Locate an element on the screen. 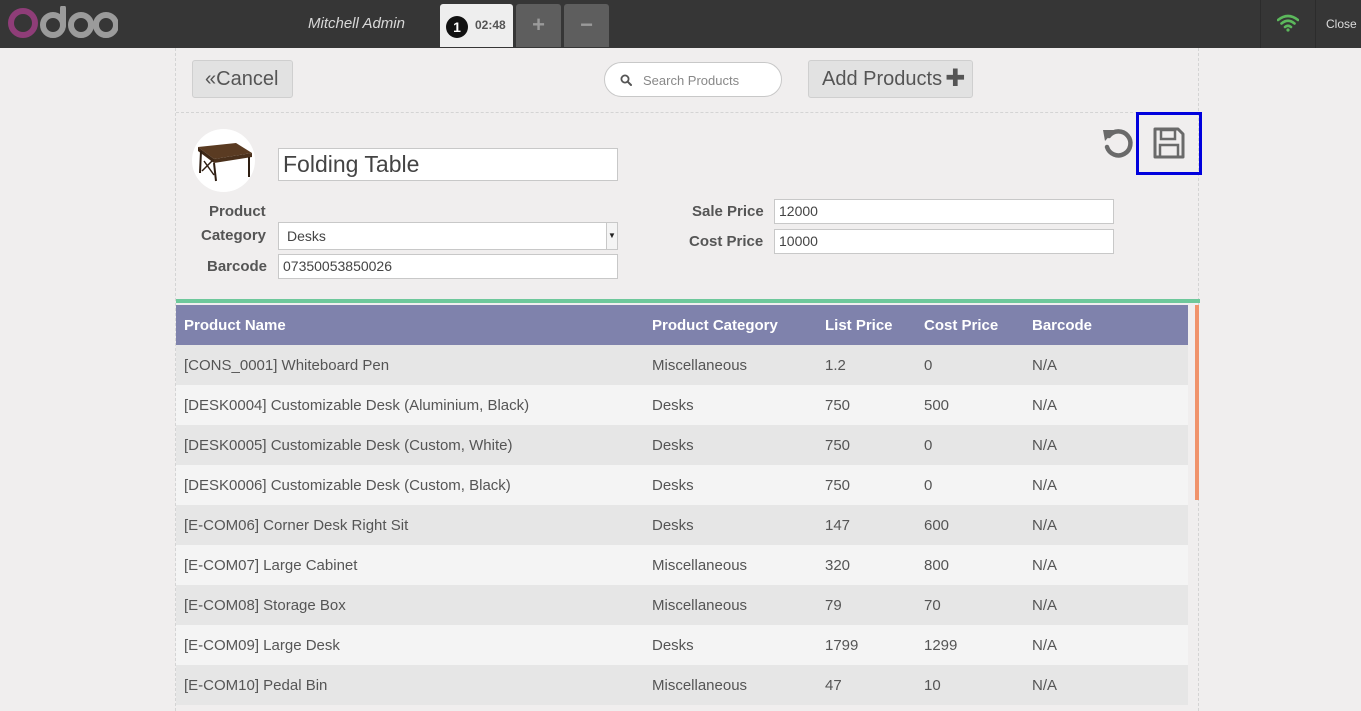 The height and width of the screenshot is (711, 1361). cost-price-field: 10000 is located at coordinates (944, 241).